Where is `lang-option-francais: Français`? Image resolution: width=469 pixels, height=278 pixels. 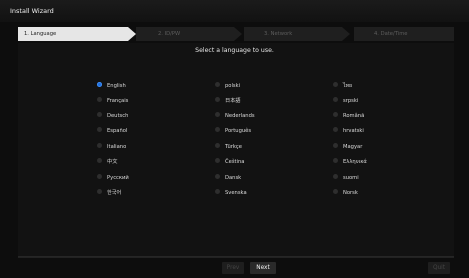 lang-option-francais: Français is located at coordinates (112, 101).